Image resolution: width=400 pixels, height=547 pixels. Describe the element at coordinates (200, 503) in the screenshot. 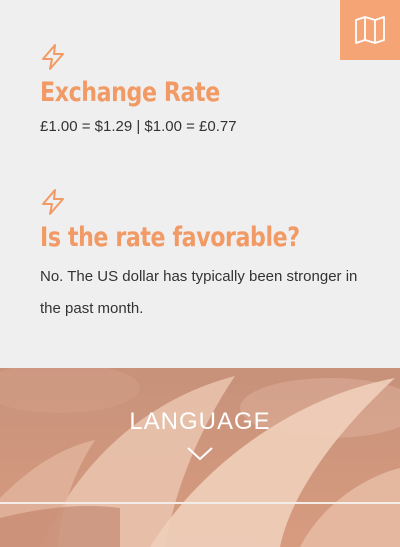

I see `divider` at that location.